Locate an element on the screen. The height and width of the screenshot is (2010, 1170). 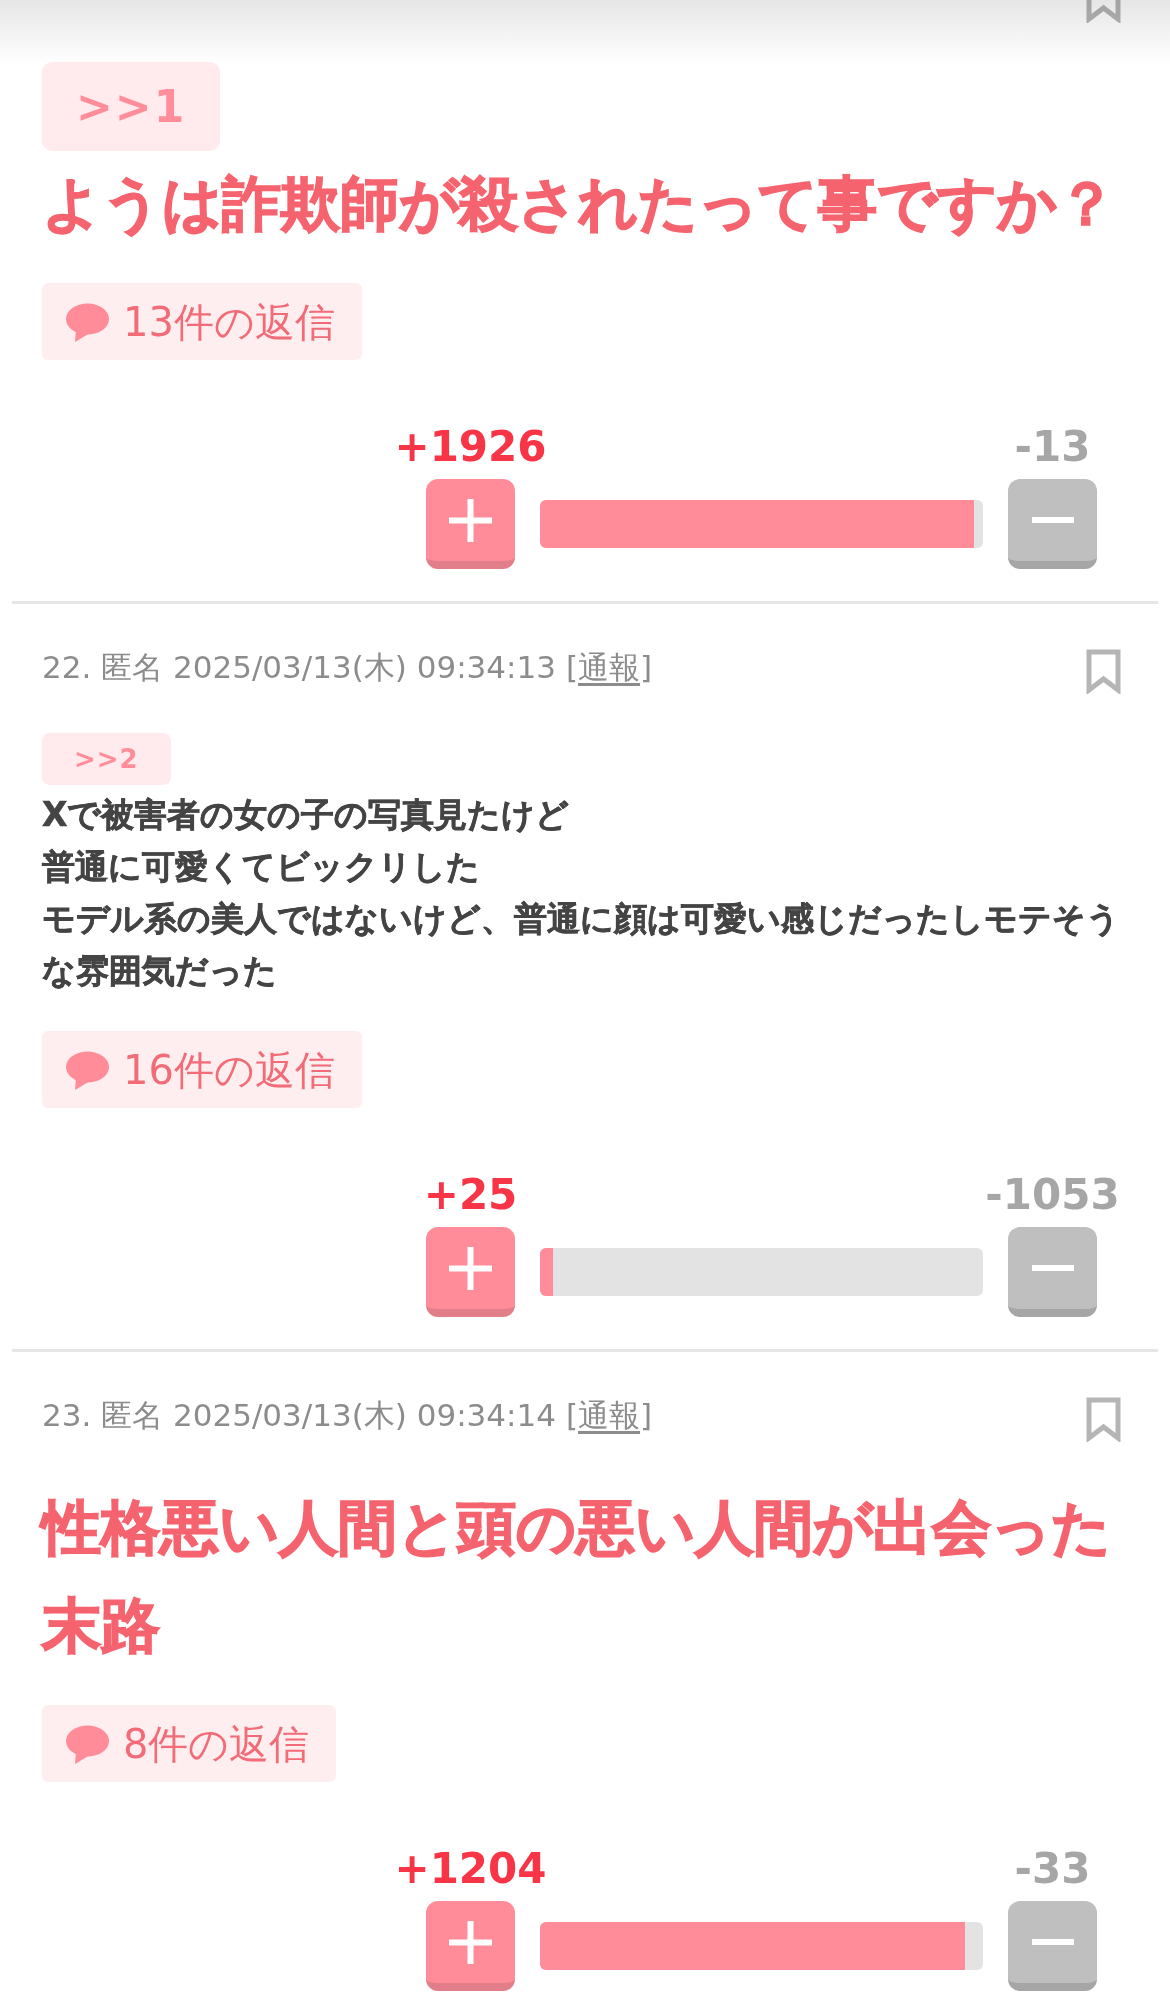
comment-text: 普通に可愛くてビックリした is located at coordinates (261, 867).